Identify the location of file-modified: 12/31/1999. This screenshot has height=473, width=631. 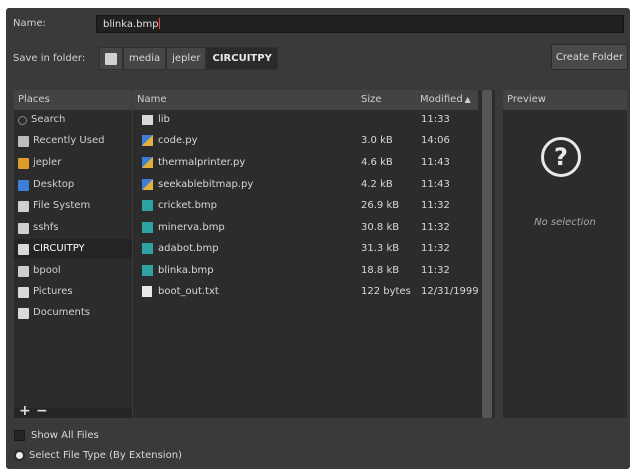
(450, 291).